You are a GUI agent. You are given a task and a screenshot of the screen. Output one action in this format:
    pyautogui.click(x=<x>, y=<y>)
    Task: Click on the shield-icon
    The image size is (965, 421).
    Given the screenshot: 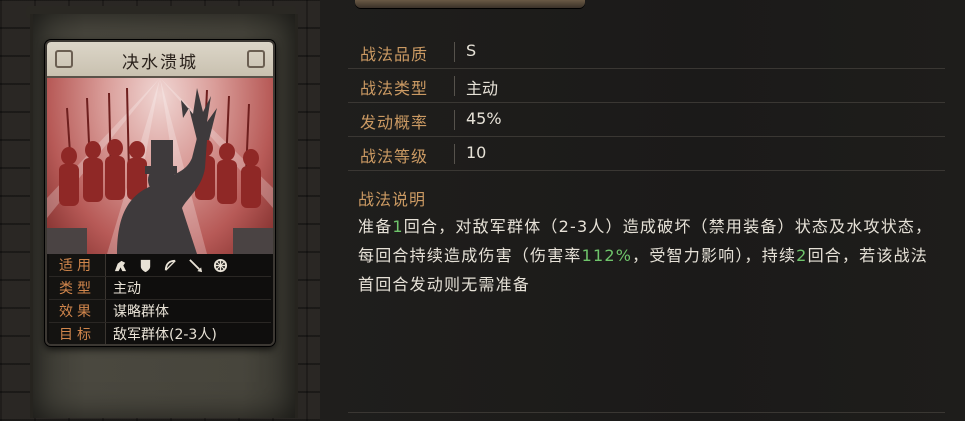 What is the action you would take?
    pyautogui.click(x=145, y=265)
    